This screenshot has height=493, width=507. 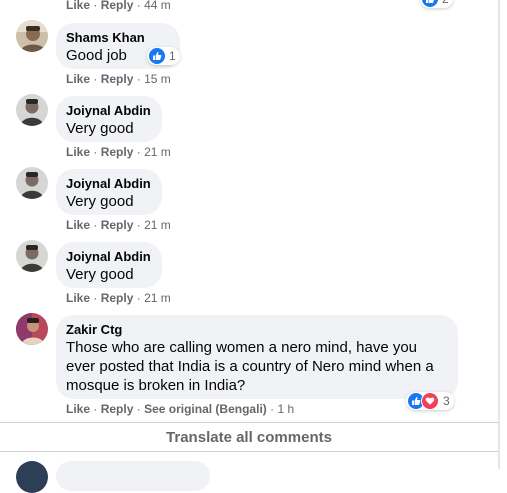 What do you see at coordinates (285, 409) in the screenshot?
I see `comment-time: 1 h` at bounding box center [285, 409].